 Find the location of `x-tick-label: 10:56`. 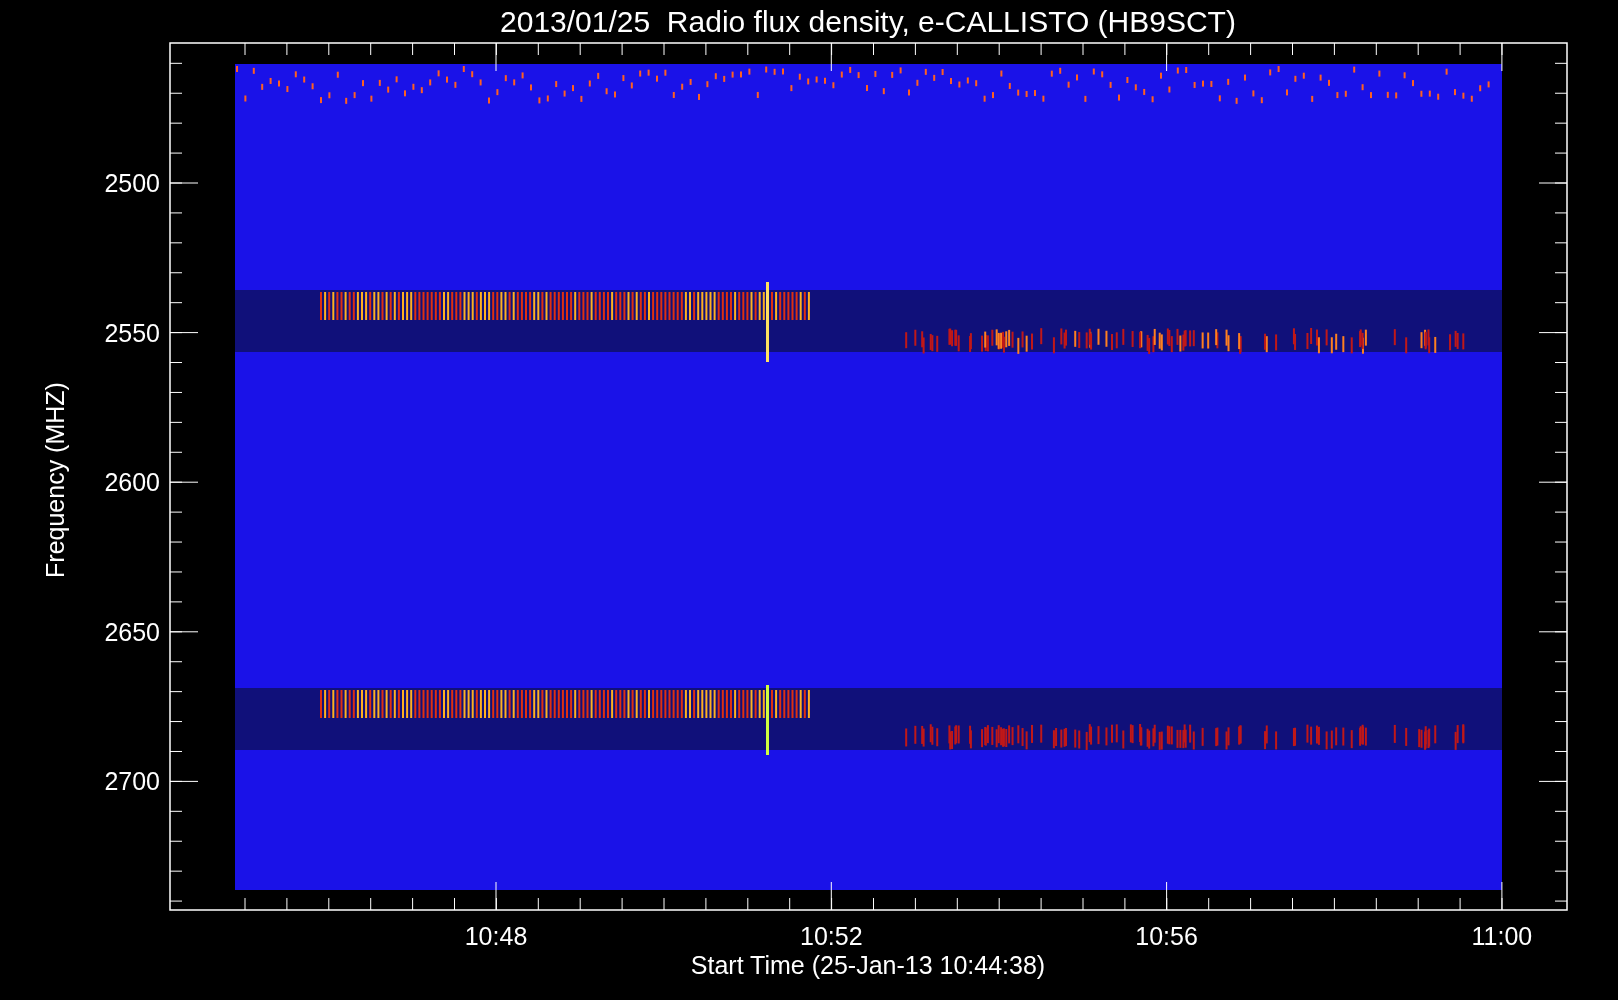

x-tick-label: 10:56 is located at coordinates (1166, 936).